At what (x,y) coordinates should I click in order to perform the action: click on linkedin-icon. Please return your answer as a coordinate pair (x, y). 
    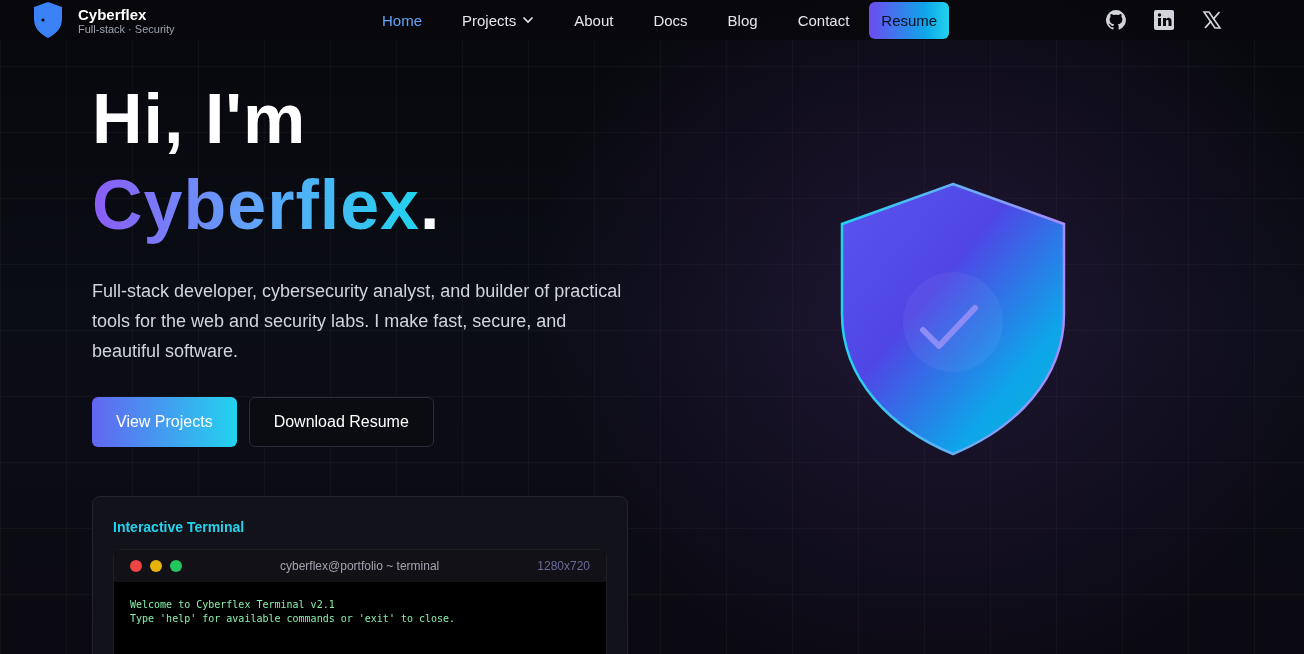
    Looking at the image, I should click on (1164, 20).